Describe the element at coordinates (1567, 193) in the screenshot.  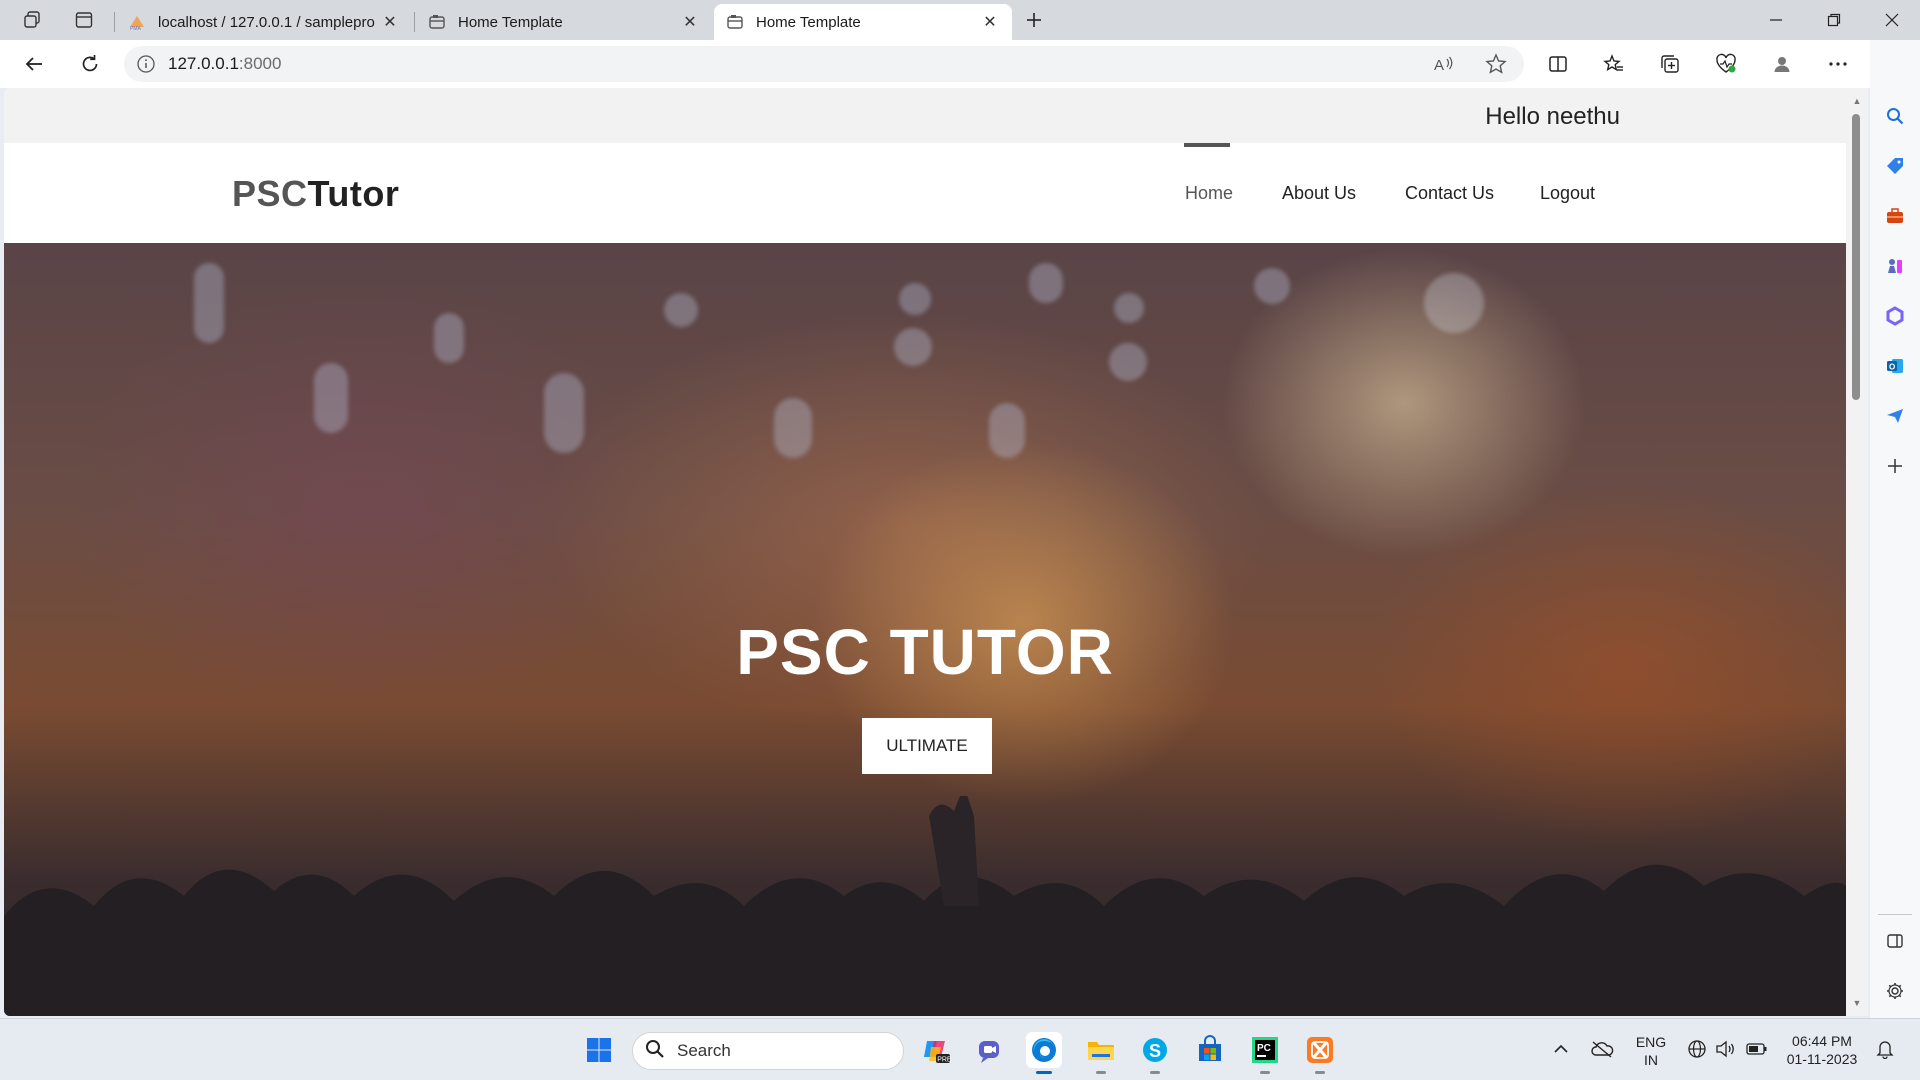
I see `nav-logout-link: Logout` at that location.